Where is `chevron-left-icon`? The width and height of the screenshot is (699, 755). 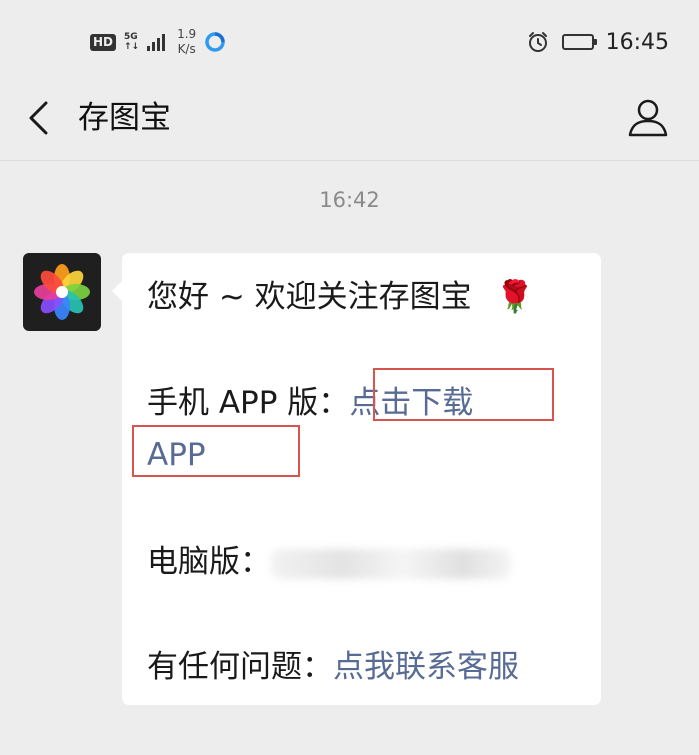 chevron-left-icon is located at coordinates (38, 118).